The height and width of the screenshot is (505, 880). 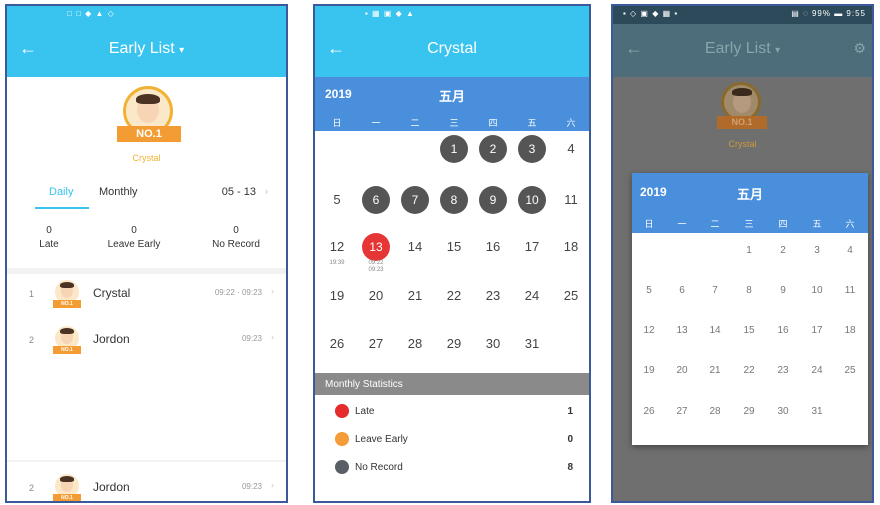 What do you see at coordinates (272, 337) in the screenshot?
I see `chevron-right-icon: ›` at bounding box center [272, 337].